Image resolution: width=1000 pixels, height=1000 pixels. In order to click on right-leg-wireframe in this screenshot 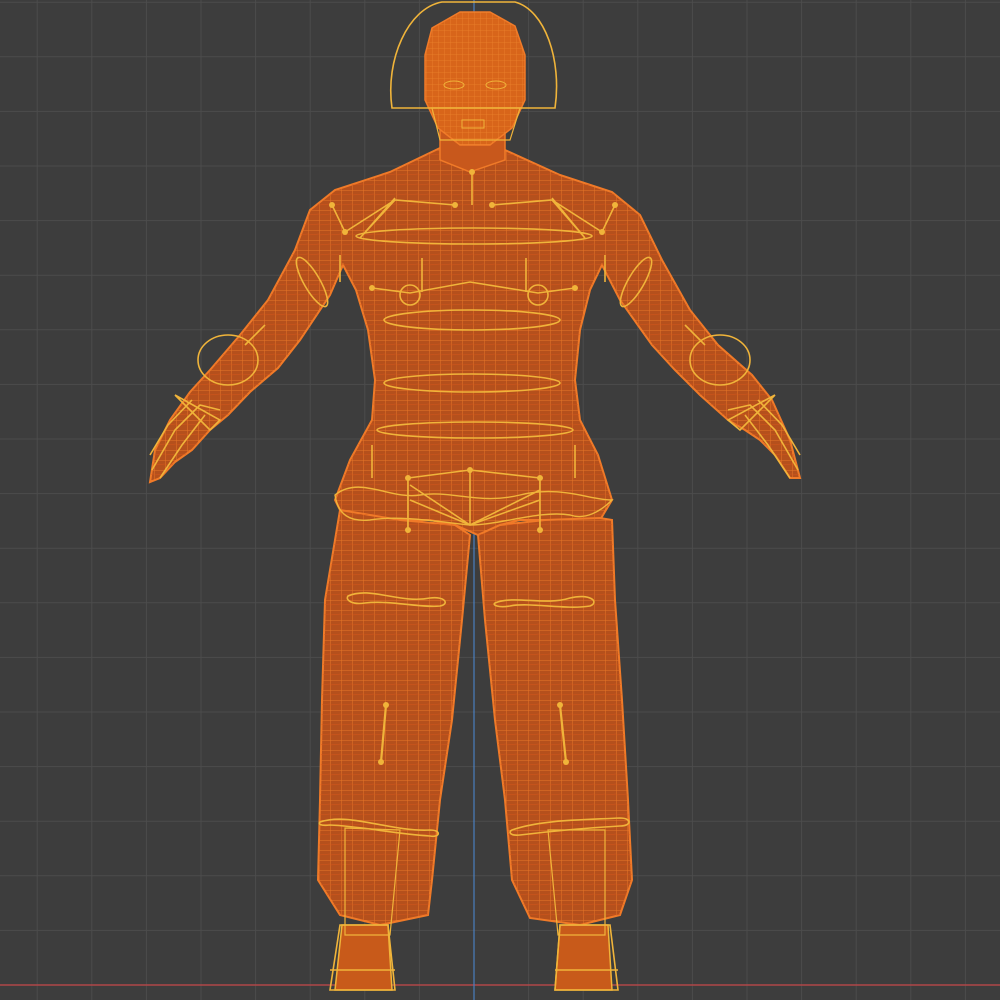, I will do `click(555, 721)`.